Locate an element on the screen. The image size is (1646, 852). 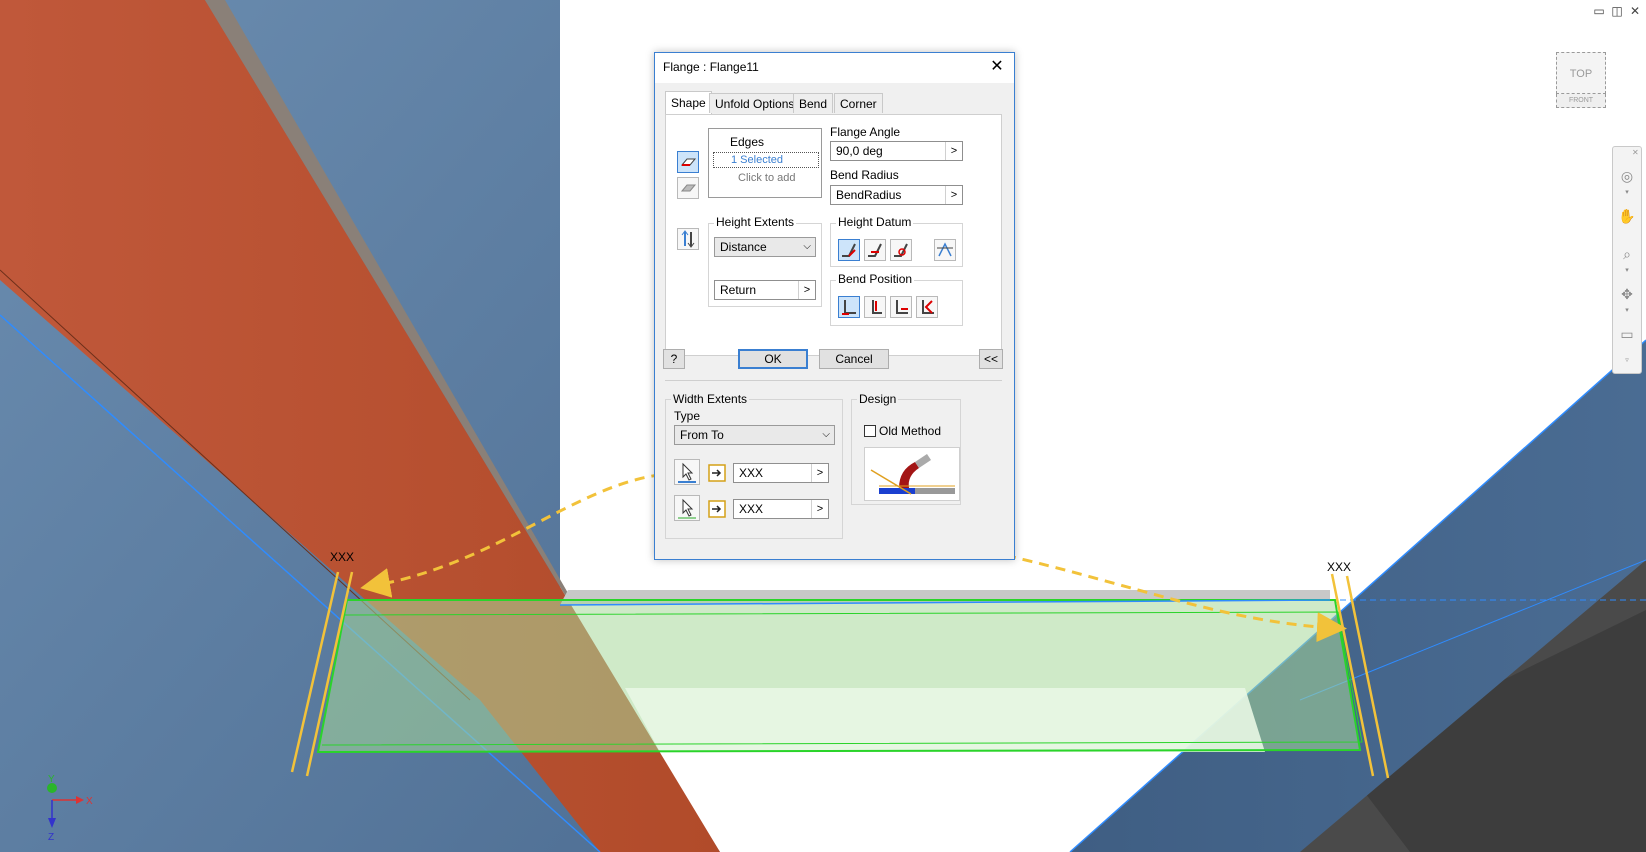
bend-radius-field: BendRadius > is located at coordinates (896, 195).